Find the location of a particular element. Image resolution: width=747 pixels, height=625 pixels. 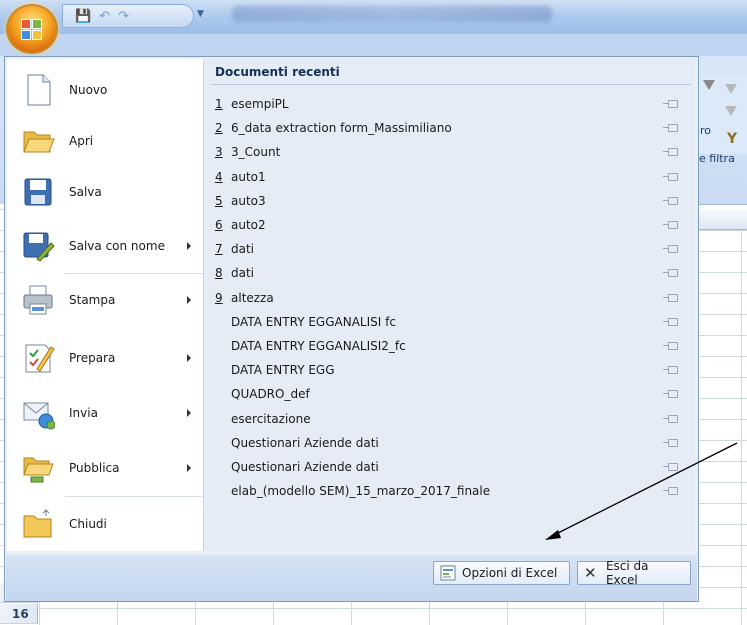

menu-item-label: Pubblica is located at coordinates (94, 468).